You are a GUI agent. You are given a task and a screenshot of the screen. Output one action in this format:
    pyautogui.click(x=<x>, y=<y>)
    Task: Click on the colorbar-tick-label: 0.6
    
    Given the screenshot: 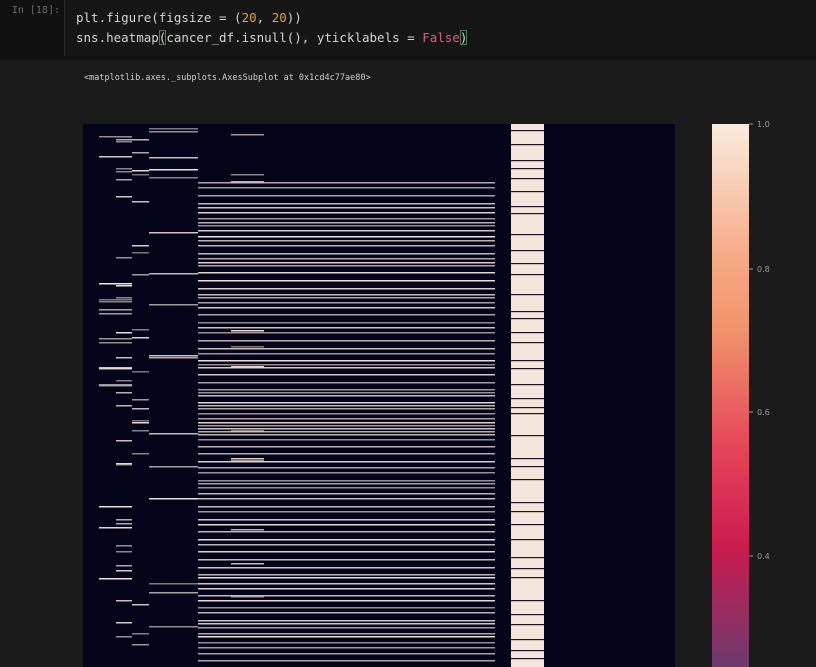 What is the action you would take?
    pyautogui.click(x=763, y=412)
    